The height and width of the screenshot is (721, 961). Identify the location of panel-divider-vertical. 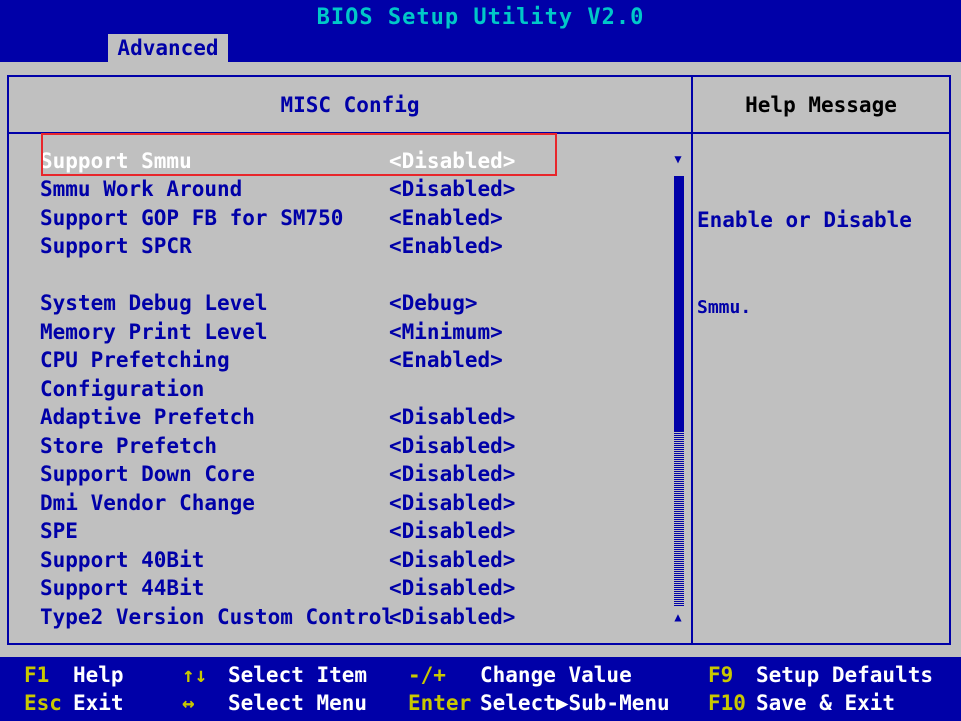
(692, 360).